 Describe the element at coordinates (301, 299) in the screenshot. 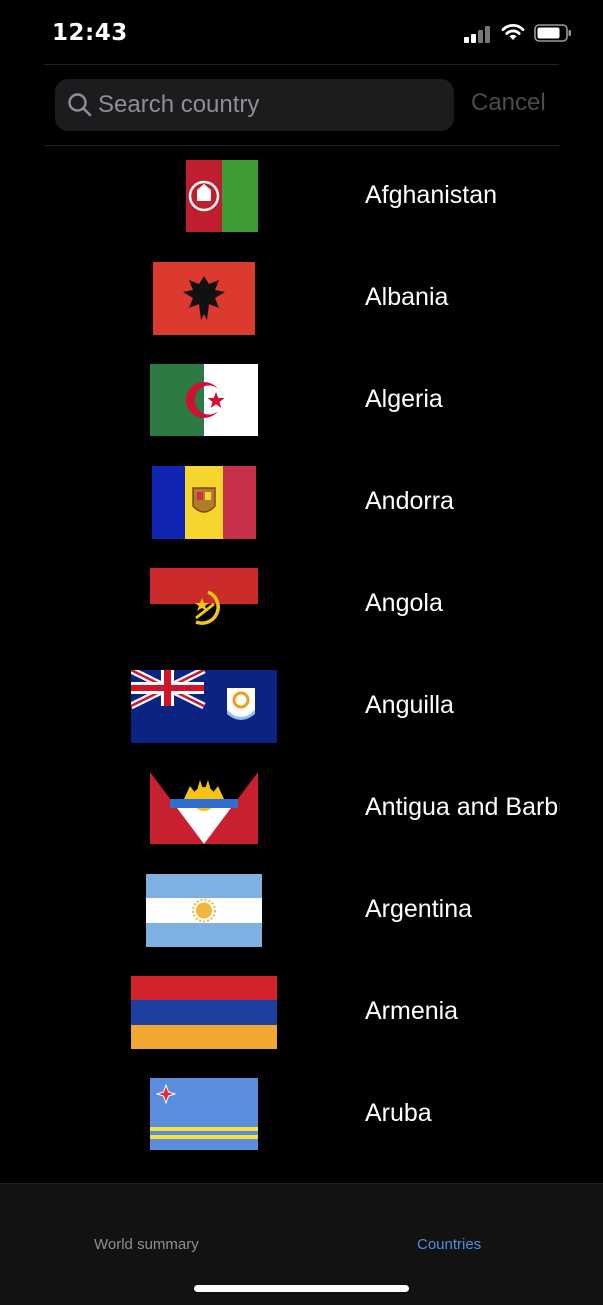

I see `country-row-albania: Albania` at that location.